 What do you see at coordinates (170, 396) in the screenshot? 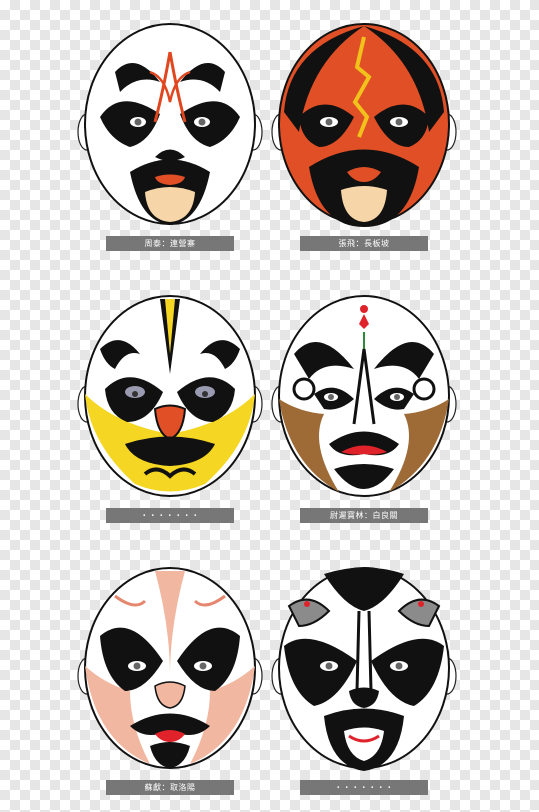
I see `opera-mask-yellow` at bounding box center [170, 396].